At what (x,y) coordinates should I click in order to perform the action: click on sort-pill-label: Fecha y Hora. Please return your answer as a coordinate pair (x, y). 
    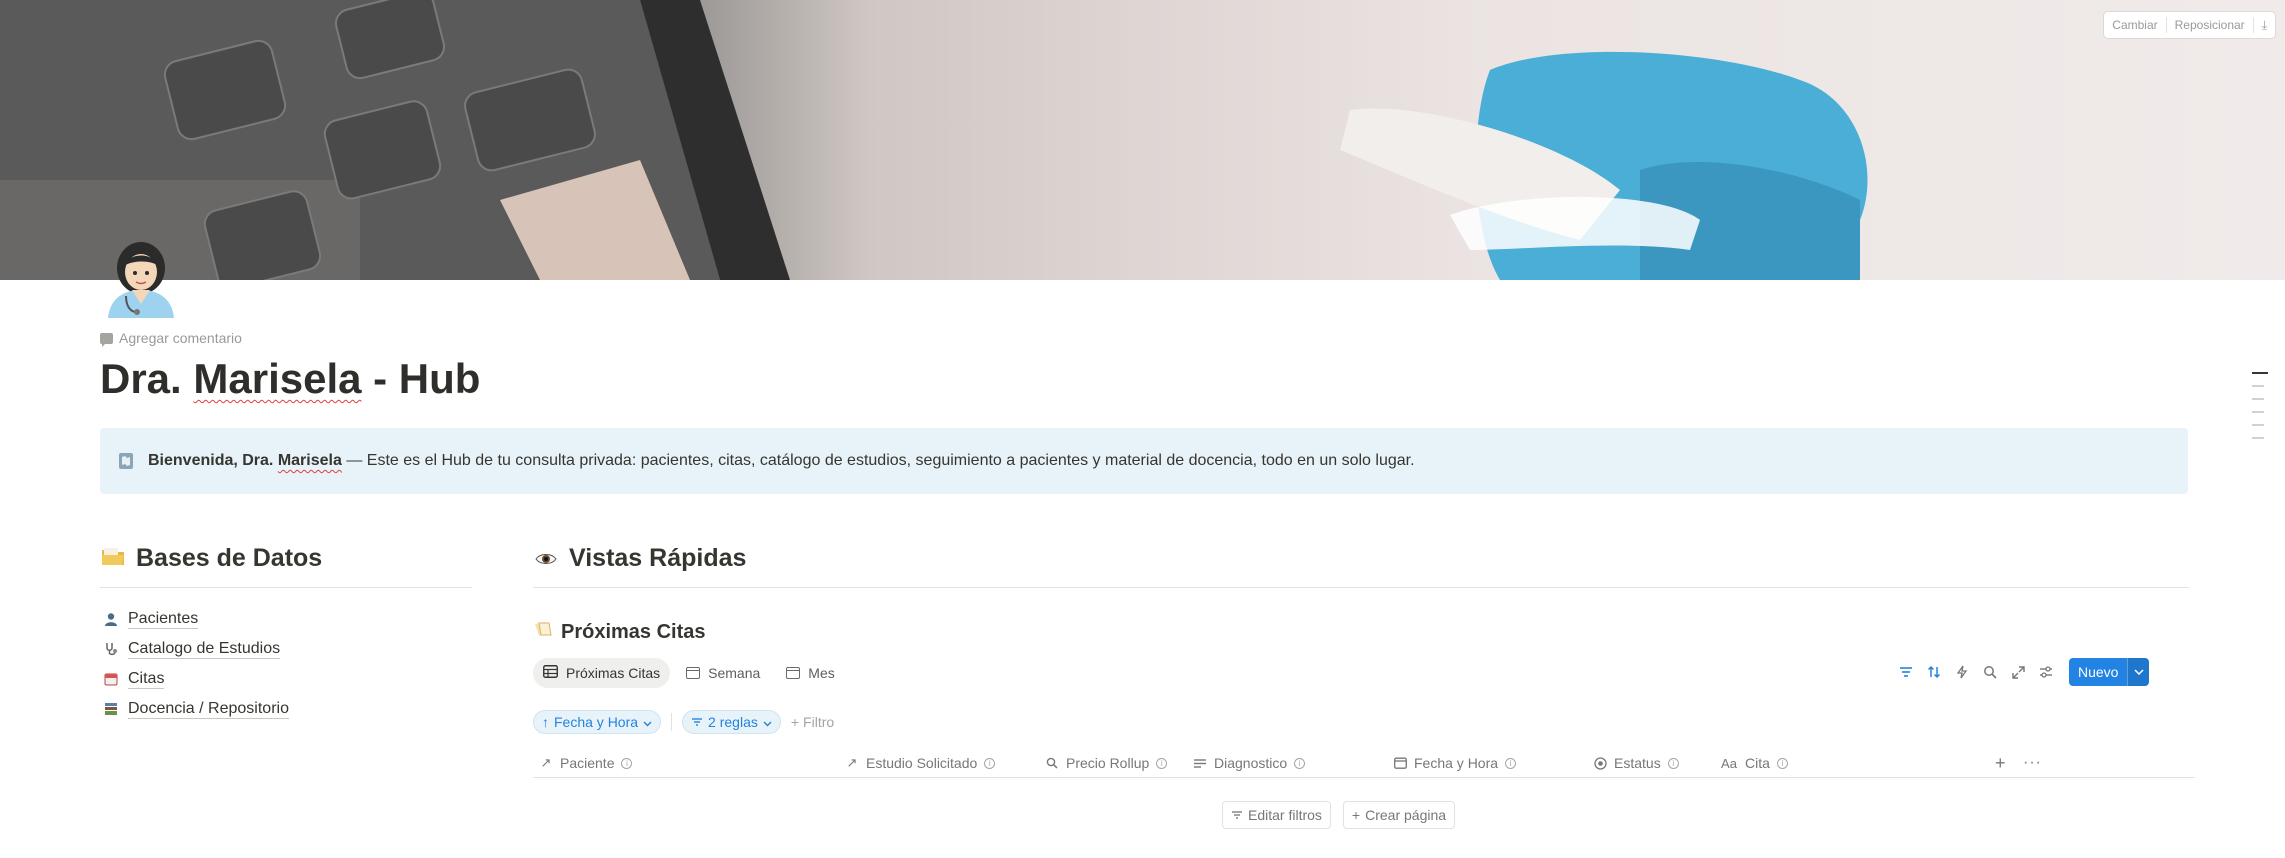
    Looking at the image, I should click on (596, 722).